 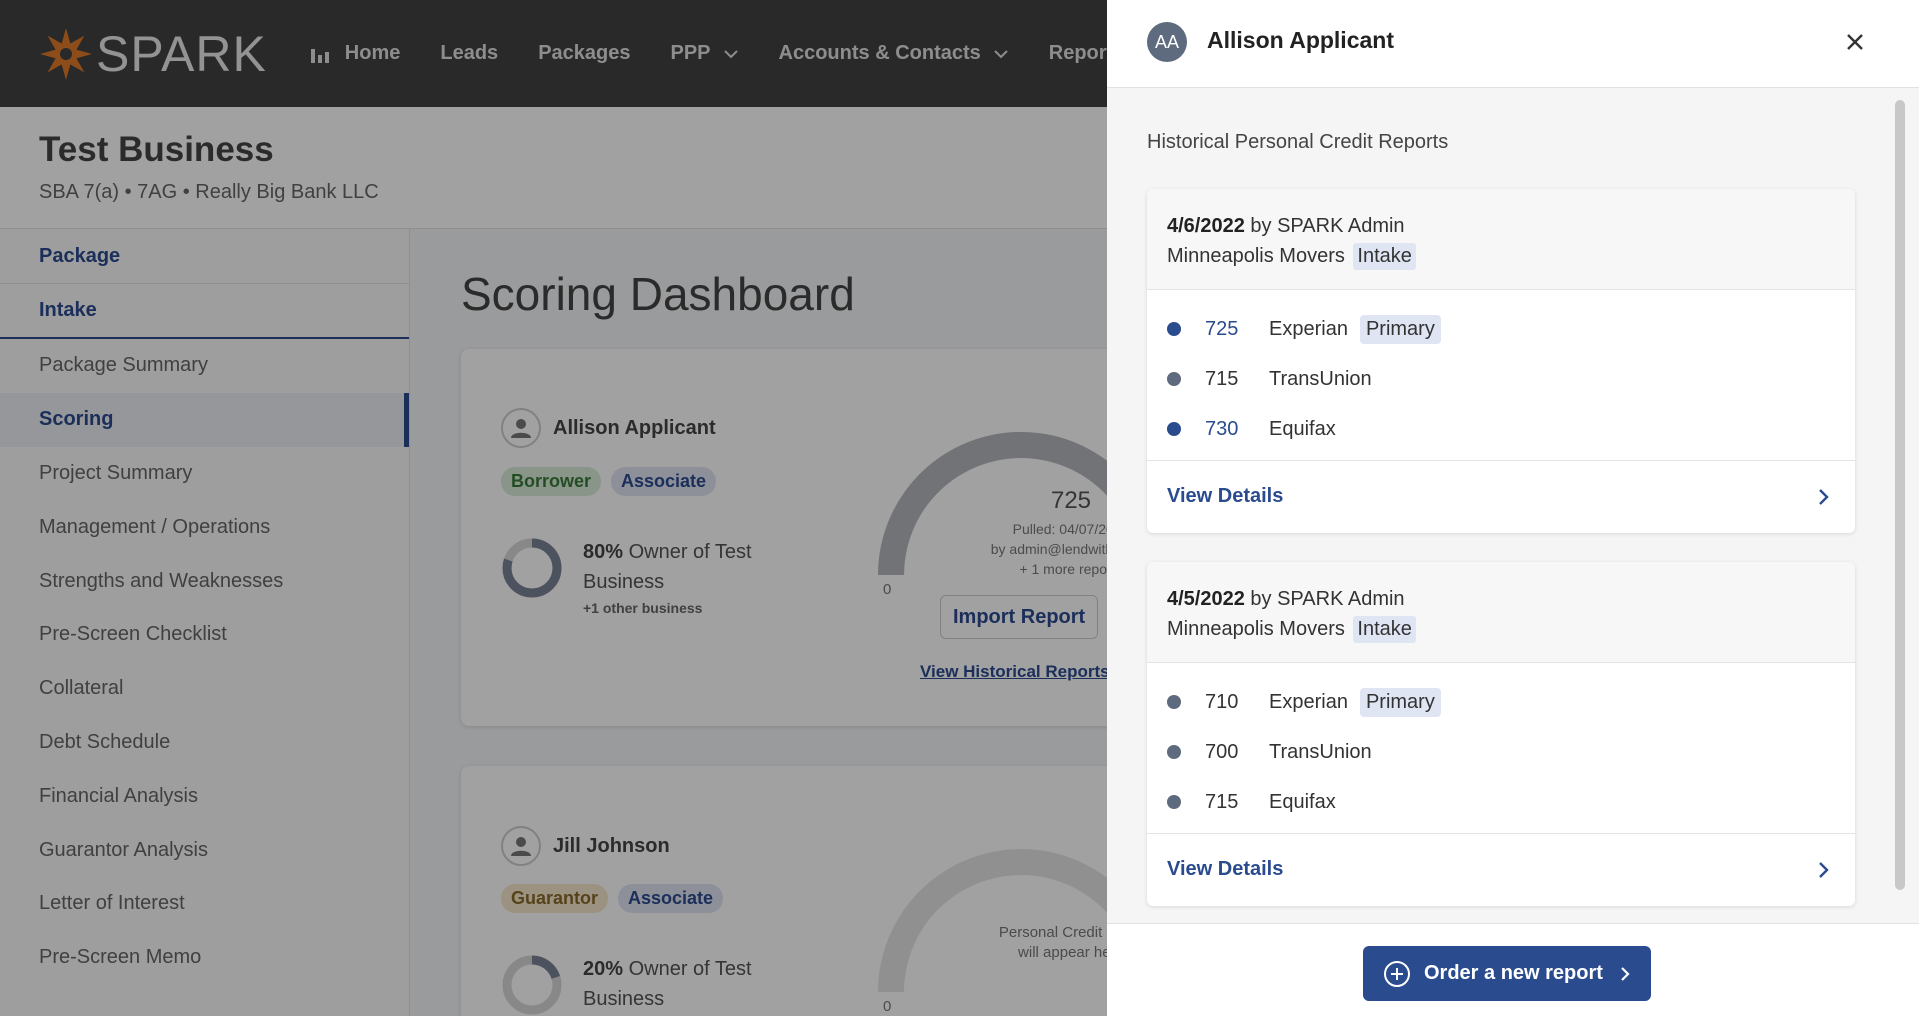 I want to click on score-value: 700, so click(x=1222, y=751).